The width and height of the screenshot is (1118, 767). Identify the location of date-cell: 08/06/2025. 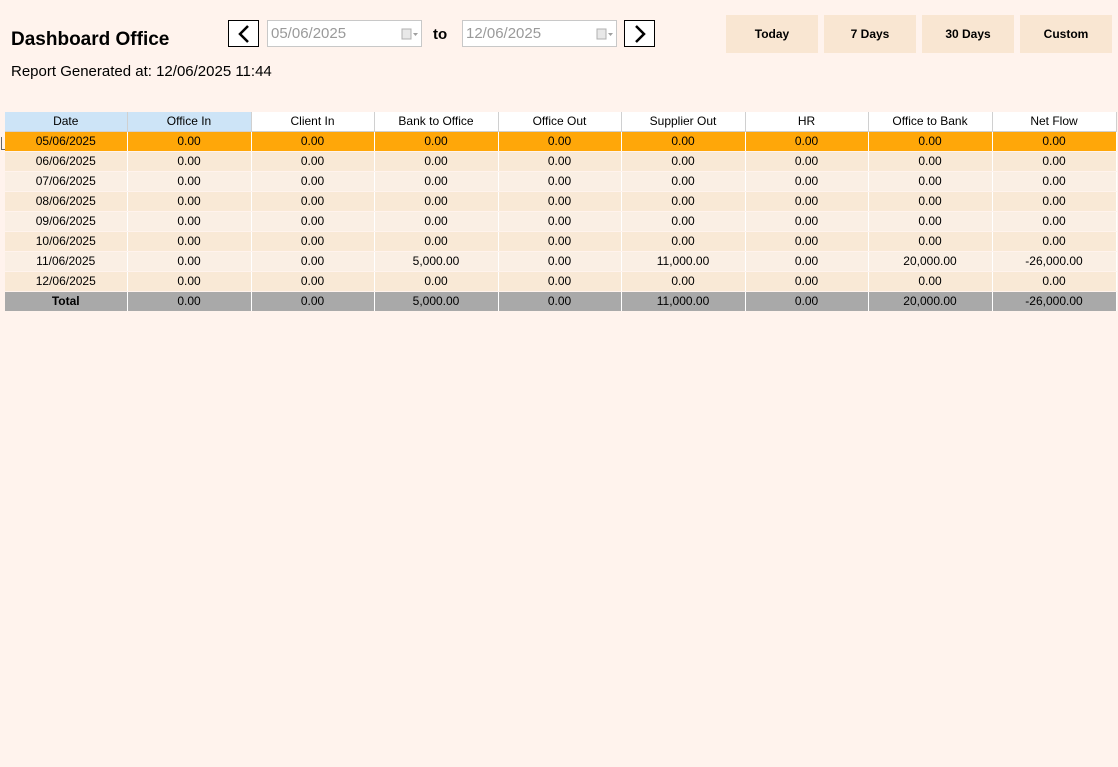
(66, 201).